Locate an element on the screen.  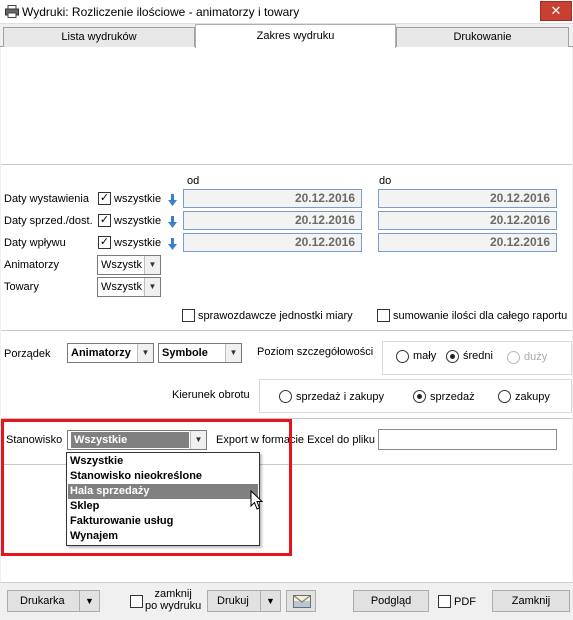
direction-both-label: sprzedaż i zakupy is located at coordinates (340, 397).